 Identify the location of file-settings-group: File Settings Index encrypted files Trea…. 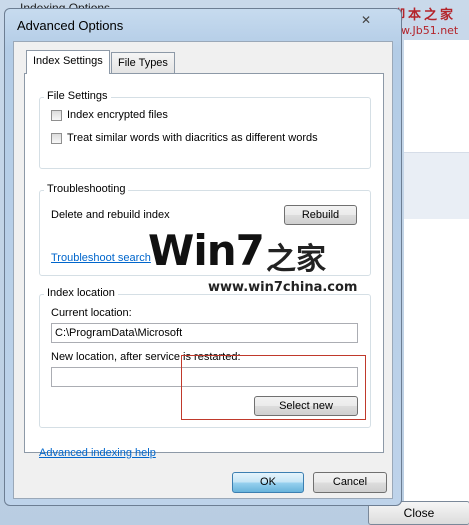
(205, 129).